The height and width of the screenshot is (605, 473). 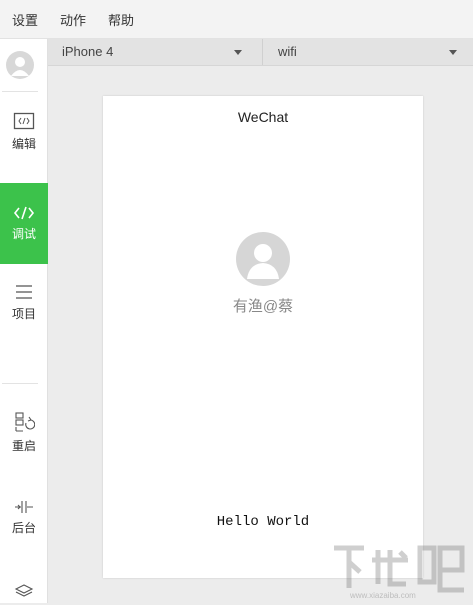 What do you see at coordinates (121, 19) in the screenshot?
I see `menu-help: 帮助` at bounding box center [121, 19].